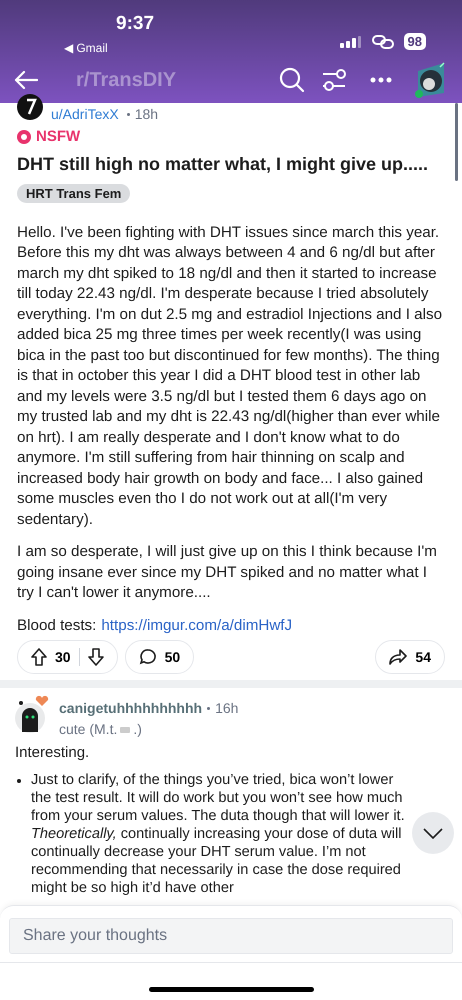 The image size is (462, 1000). What do you see at coordinates (63, 657) in the screenshot?
I see `vote-count: 30` at bounding box center [63, 657].